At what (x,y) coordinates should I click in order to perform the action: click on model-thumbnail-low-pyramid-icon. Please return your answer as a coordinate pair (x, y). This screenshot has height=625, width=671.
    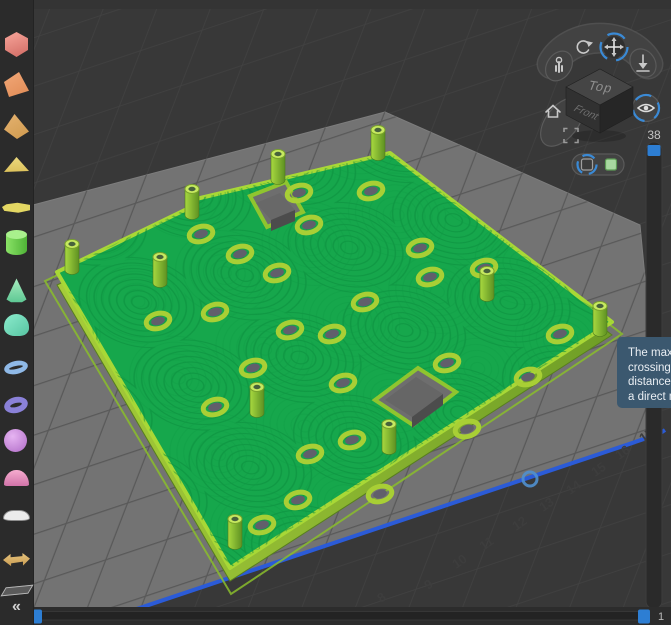
    Looking at the image, I should click on (16, 164).